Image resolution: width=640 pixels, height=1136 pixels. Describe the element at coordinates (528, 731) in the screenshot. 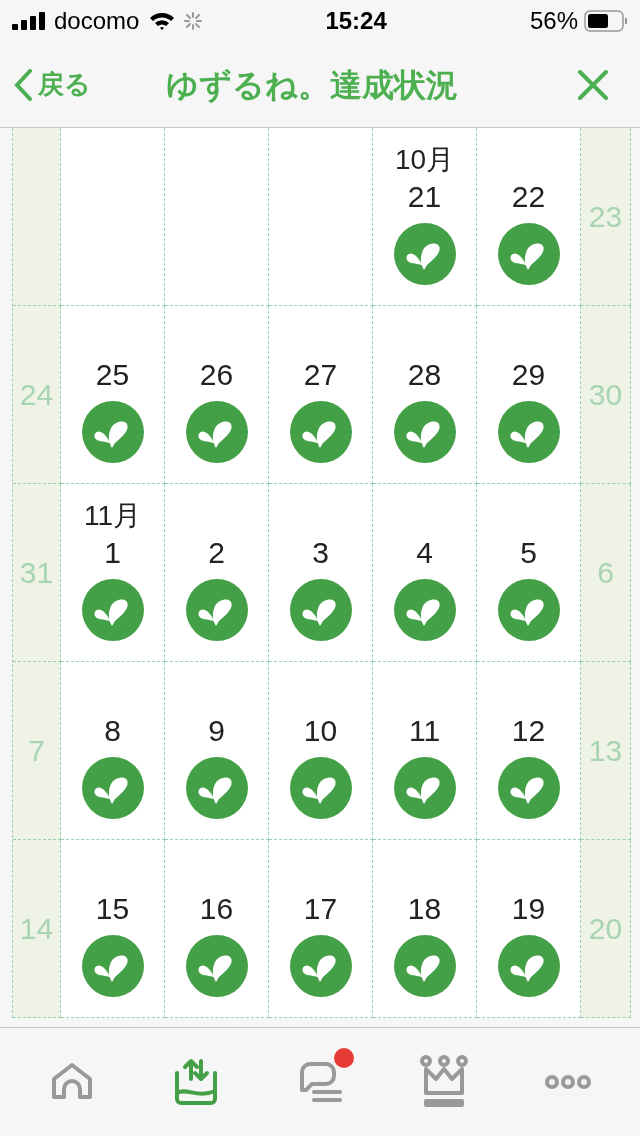

I see `day-number: 12` at that location.